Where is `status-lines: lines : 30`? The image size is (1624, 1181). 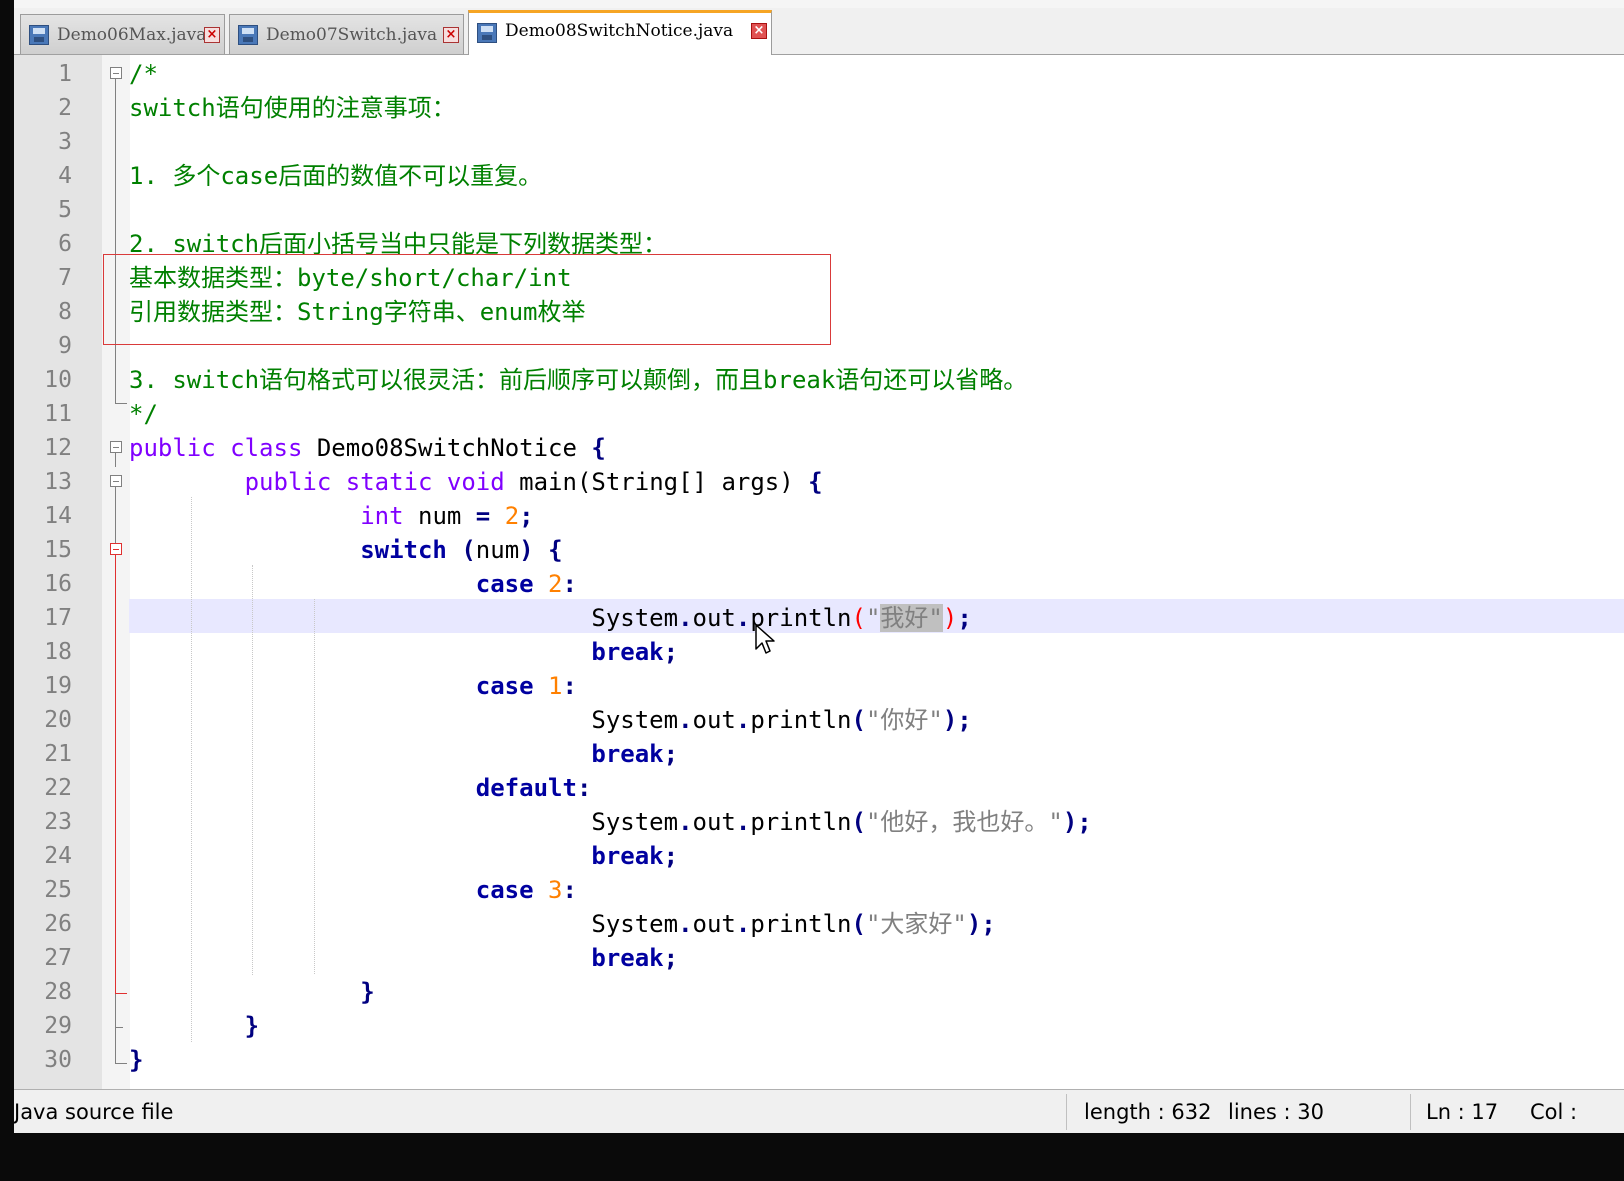 status-lines: lines : 30 is located at coordinates (1276, 1112).